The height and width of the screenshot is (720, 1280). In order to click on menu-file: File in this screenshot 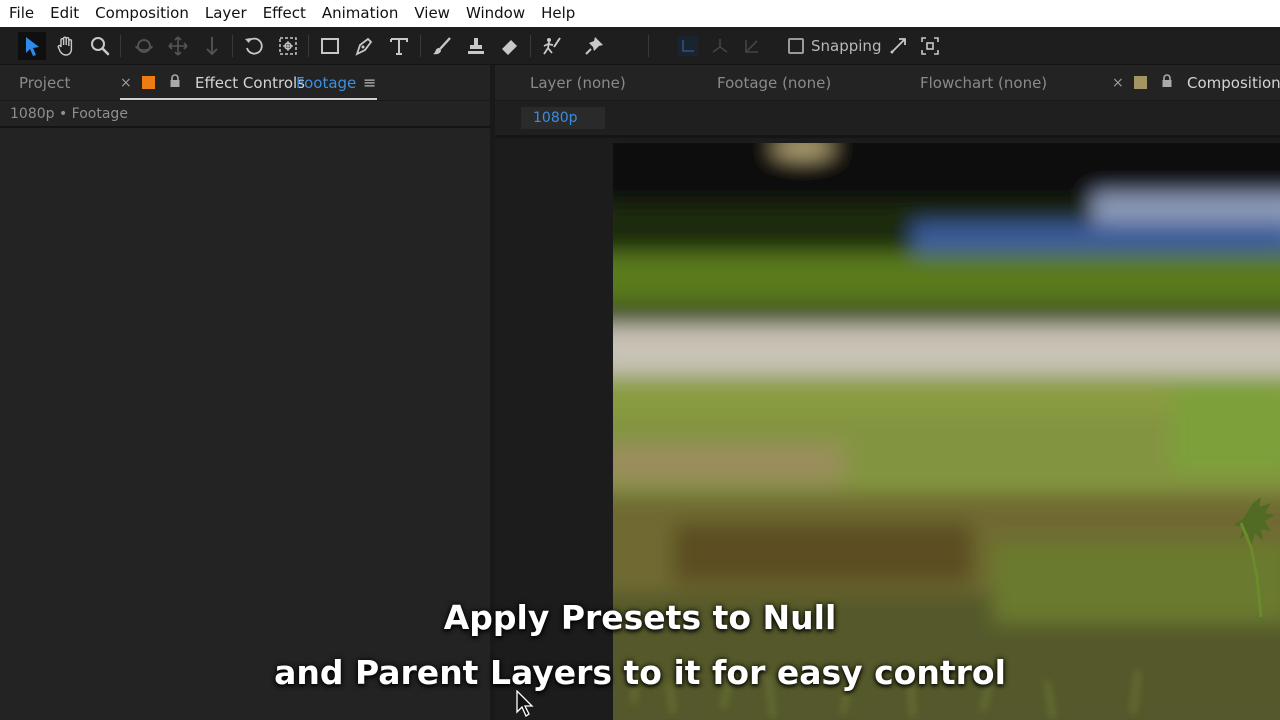, I will do `click(21, 13)`.